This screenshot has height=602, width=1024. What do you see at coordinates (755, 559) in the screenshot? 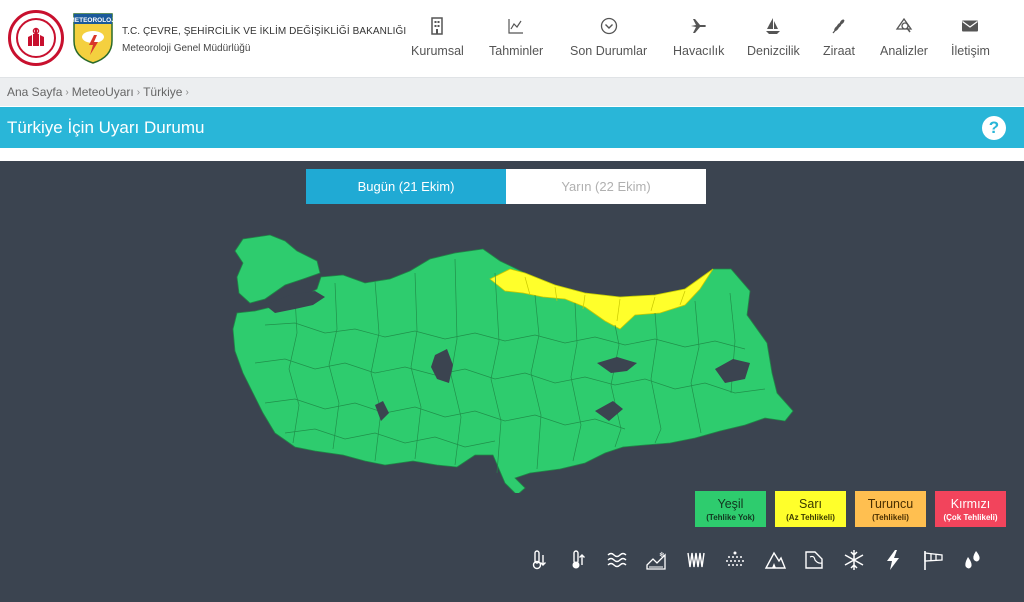
I see `hazard-filter-bar: ❄` at bounding box center [755, 559].